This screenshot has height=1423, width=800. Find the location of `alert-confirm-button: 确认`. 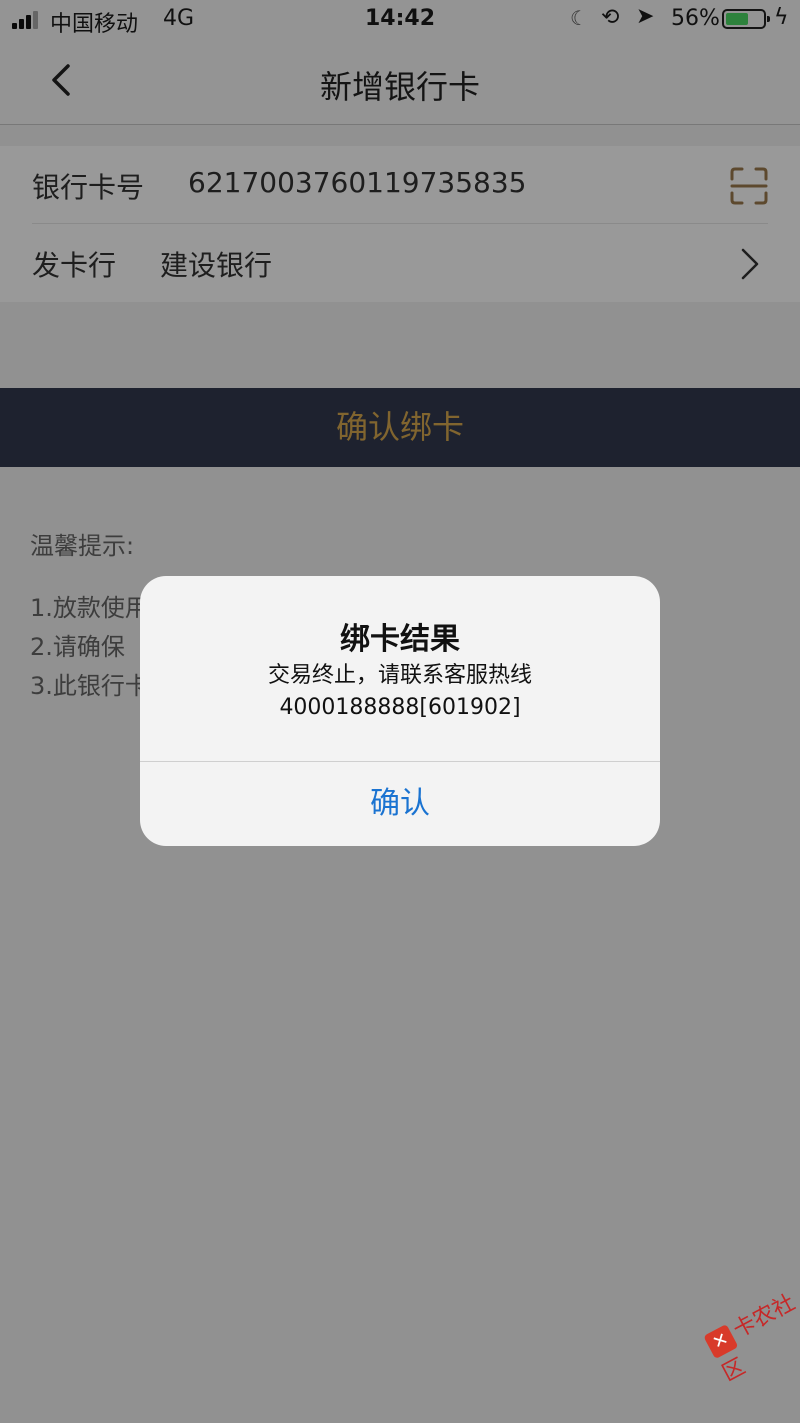

alert-confirm-button: 确认 is located at coordinates (400, 804).